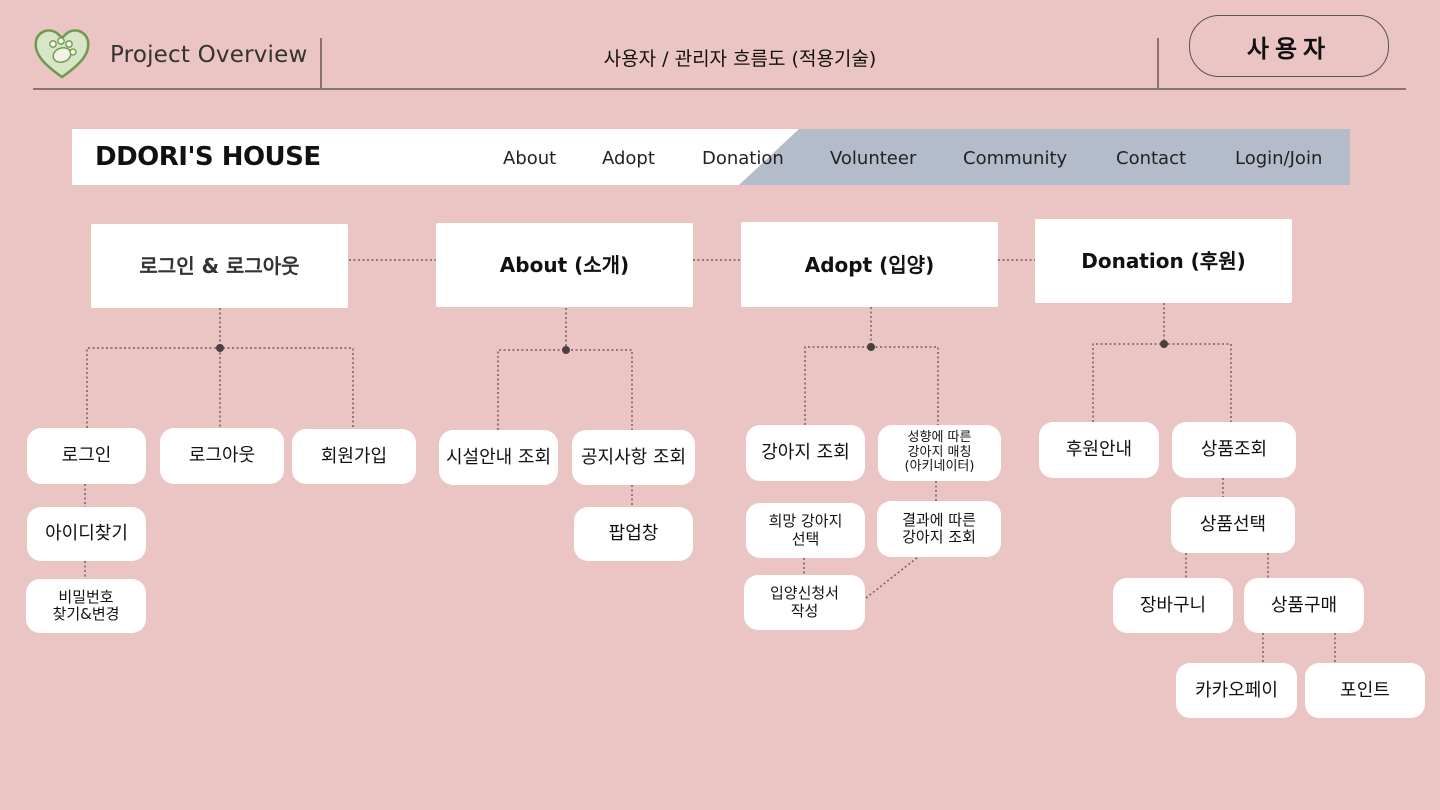  What do you see at coordinates (633, 457) in the screenshot?
I see `node-notice: 공지사항 조회` at bounding box center [633, 457].